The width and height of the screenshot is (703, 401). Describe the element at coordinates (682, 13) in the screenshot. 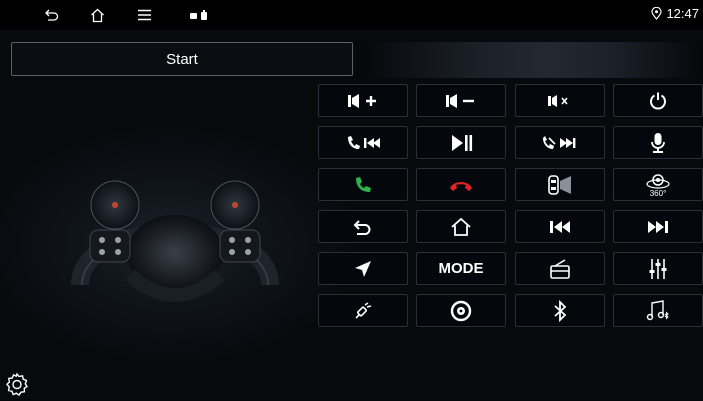

I see `time-text: 12:47` at that location.